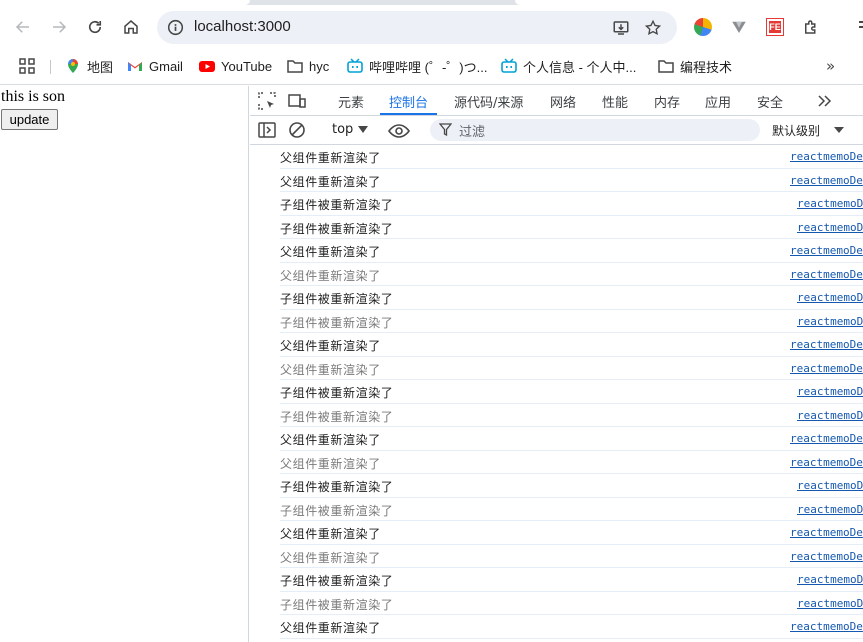  What do you see at coordinates (342, 129) in the screenshot?
I see `context-selector: top` at bounding box center [342, 129].